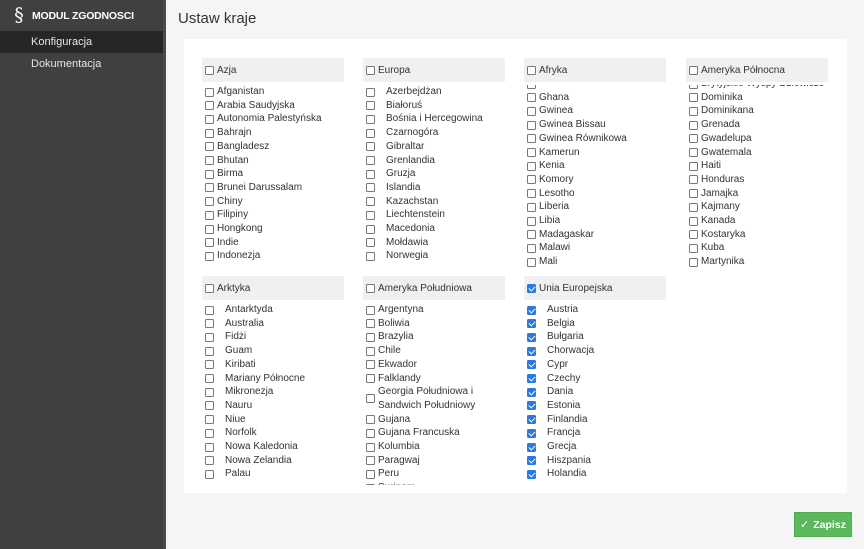  I want to click on sidebar-item-konfiguracja: Konfiguracja, so click(81, 42).